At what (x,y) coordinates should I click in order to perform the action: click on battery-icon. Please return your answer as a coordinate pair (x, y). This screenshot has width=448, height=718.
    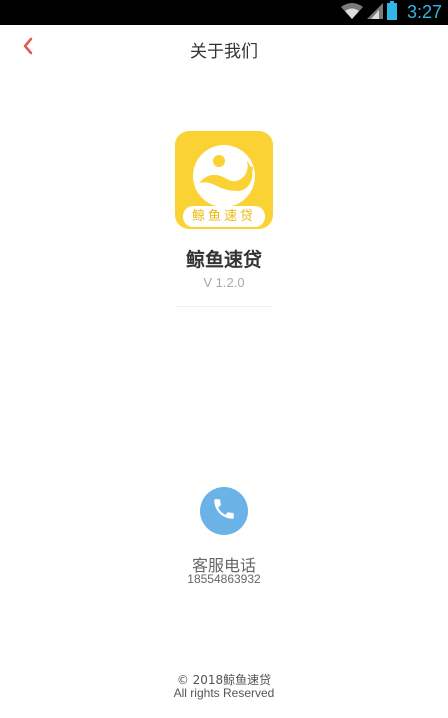
    Looking at the image, I should click on (391, 12).